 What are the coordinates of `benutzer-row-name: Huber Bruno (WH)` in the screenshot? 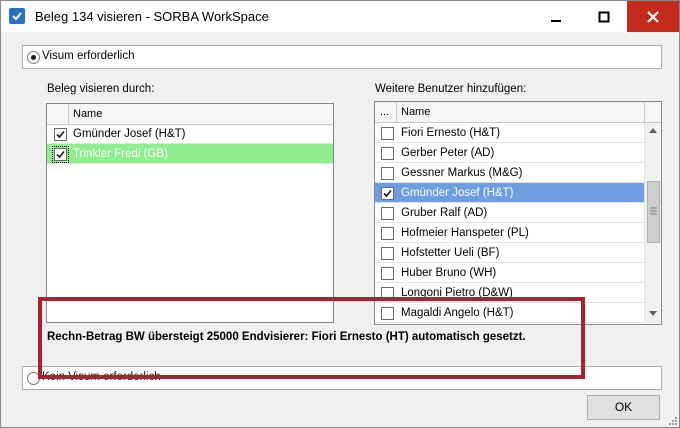 It's located at (449, 273).